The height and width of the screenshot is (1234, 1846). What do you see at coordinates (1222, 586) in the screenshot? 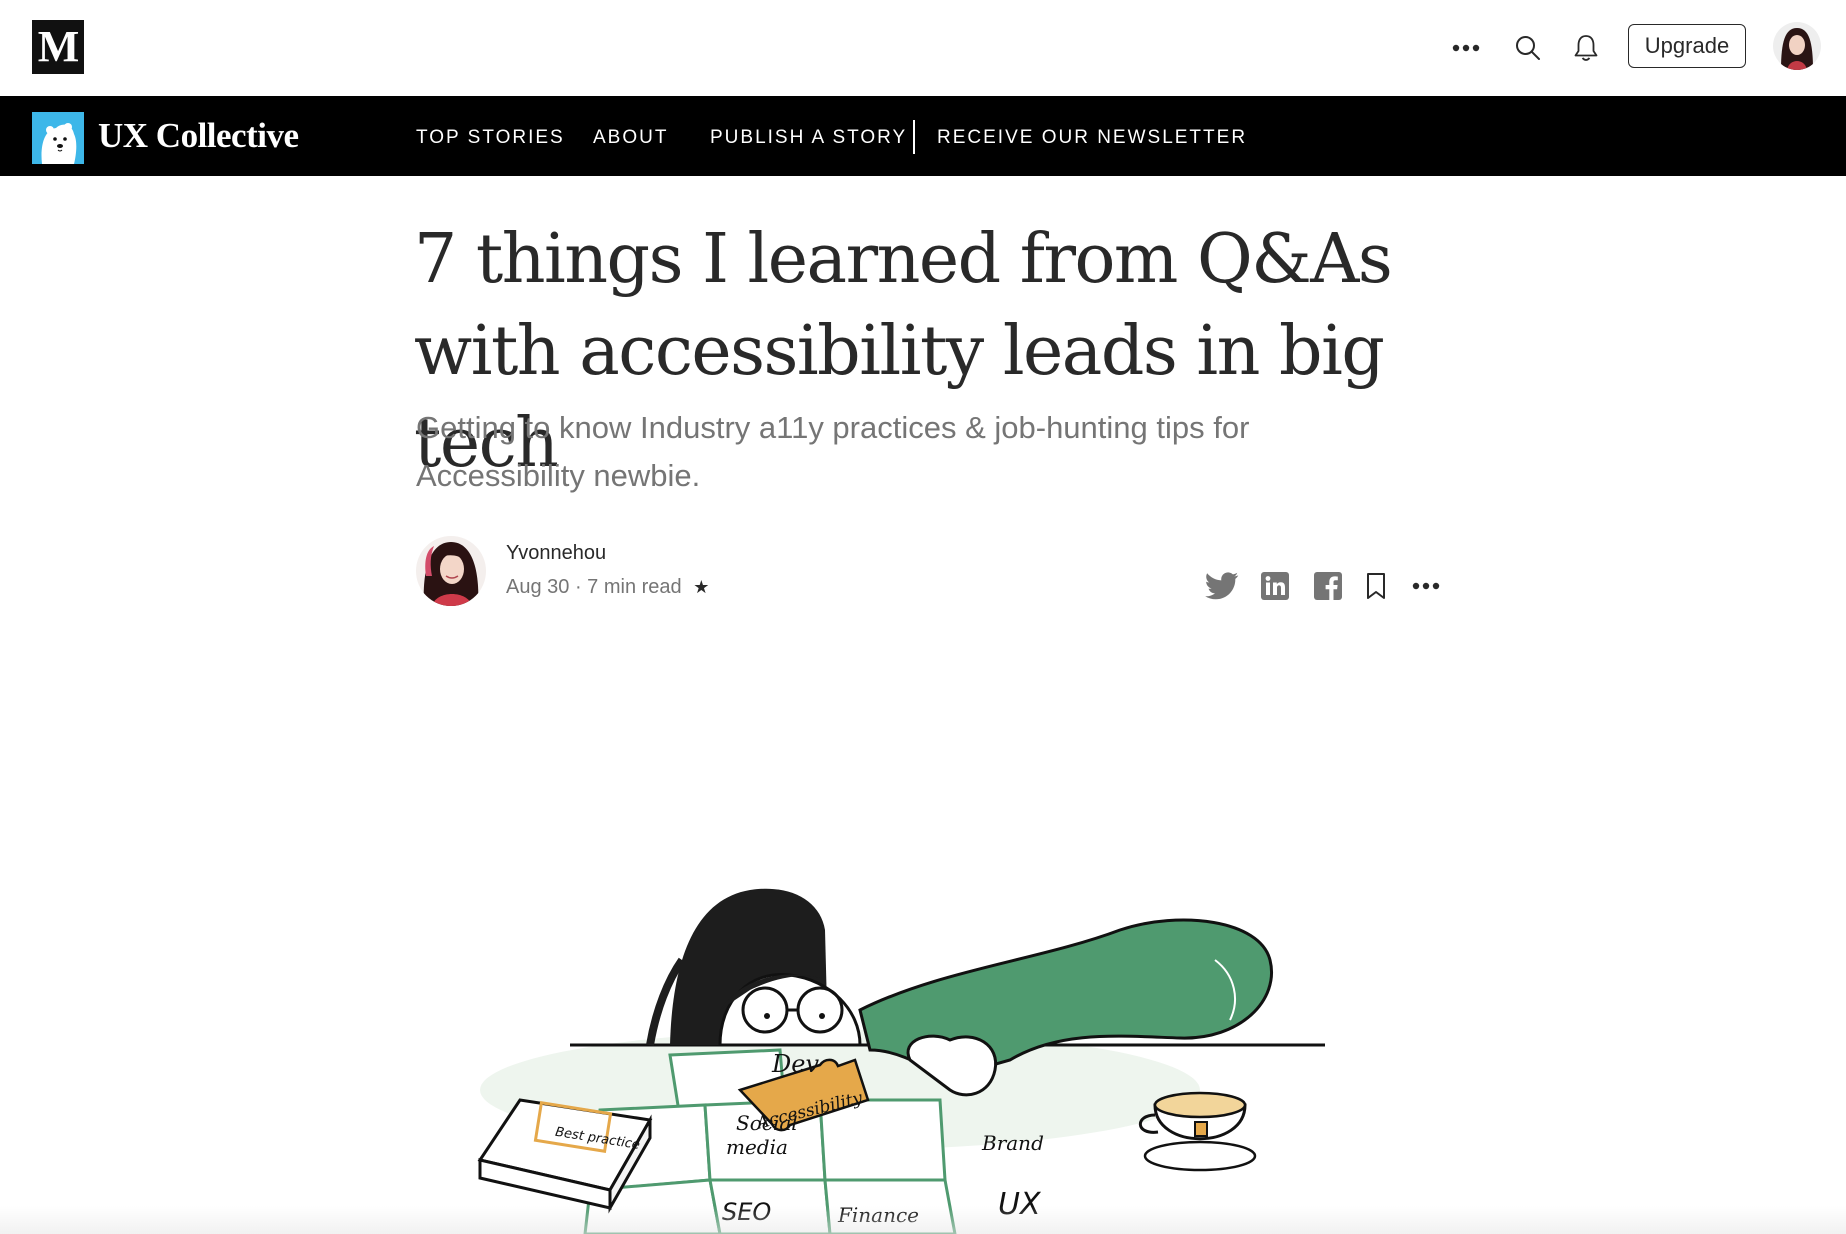
I see `twitter-icon` at bounding box center [1222, 586].